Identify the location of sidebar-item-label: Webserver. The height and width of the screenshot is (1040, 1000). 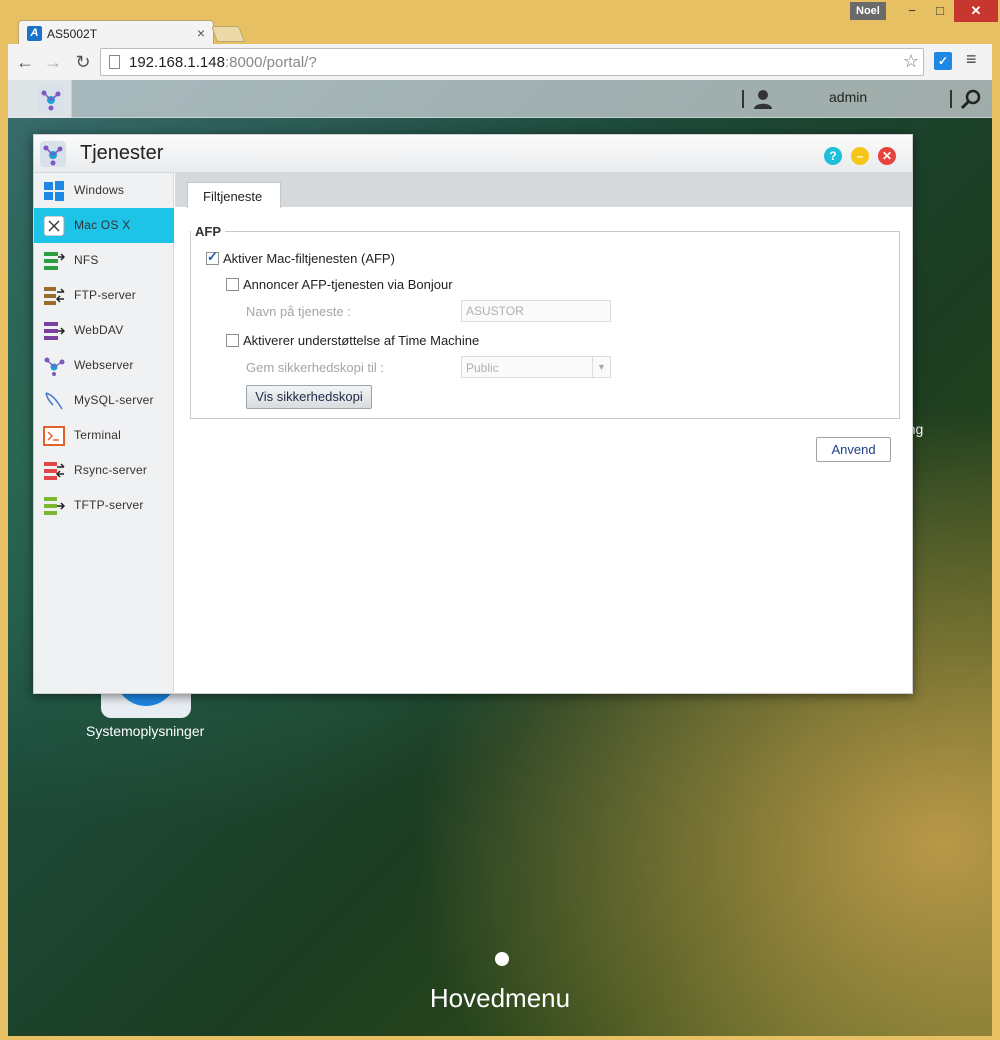
(104, 365).